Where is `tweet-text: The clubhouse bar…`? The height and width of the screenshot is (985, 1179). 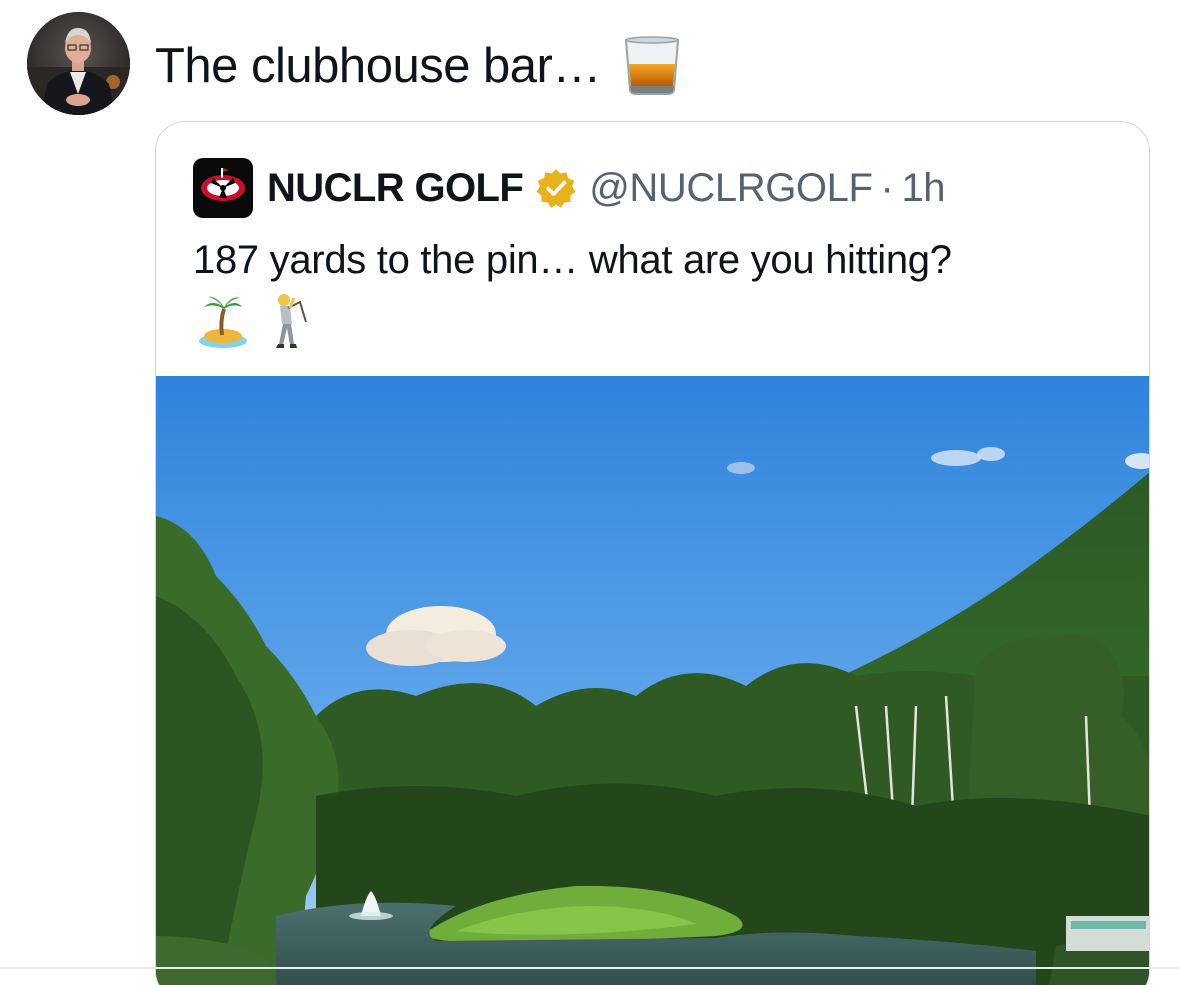 tweet-text: The clubhouse bar… is located at coordinates (418, 66).